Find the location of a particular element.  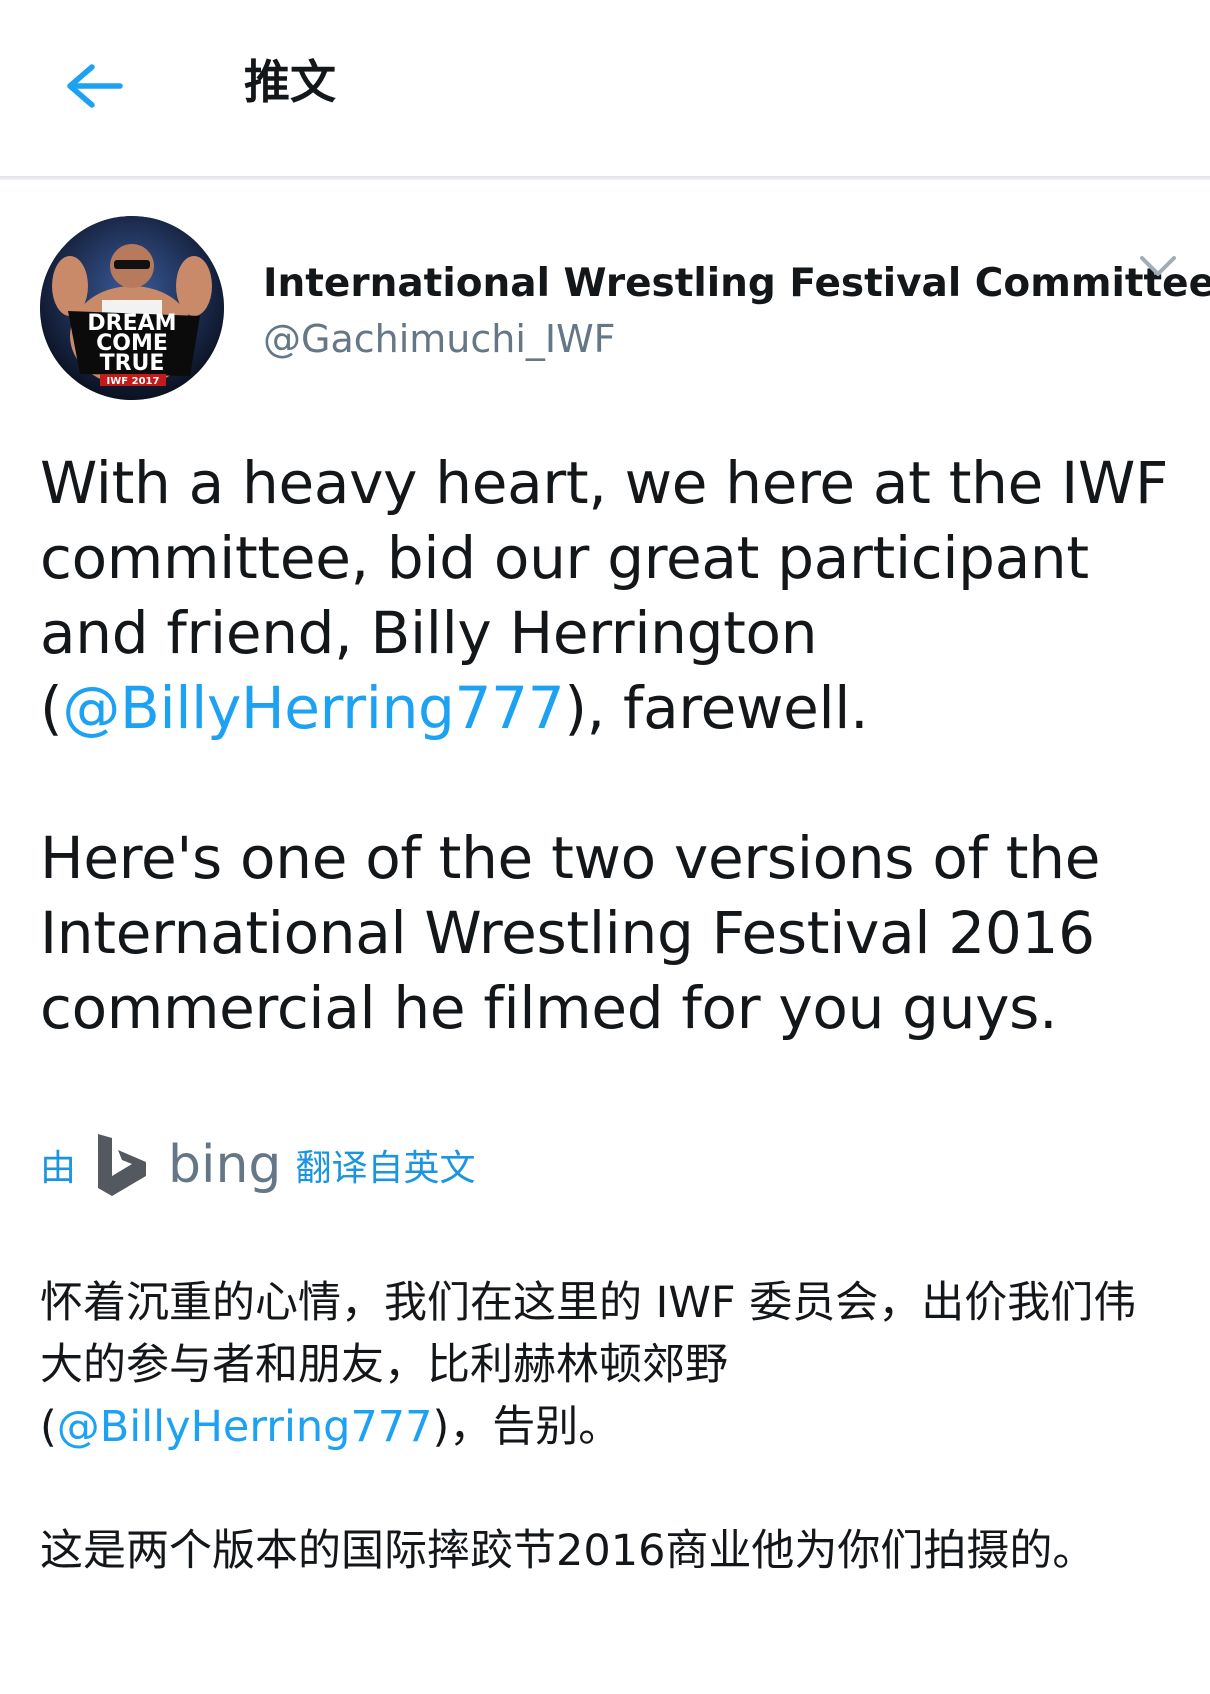

chevron-down-icon is located at coordinates (1158, 267).